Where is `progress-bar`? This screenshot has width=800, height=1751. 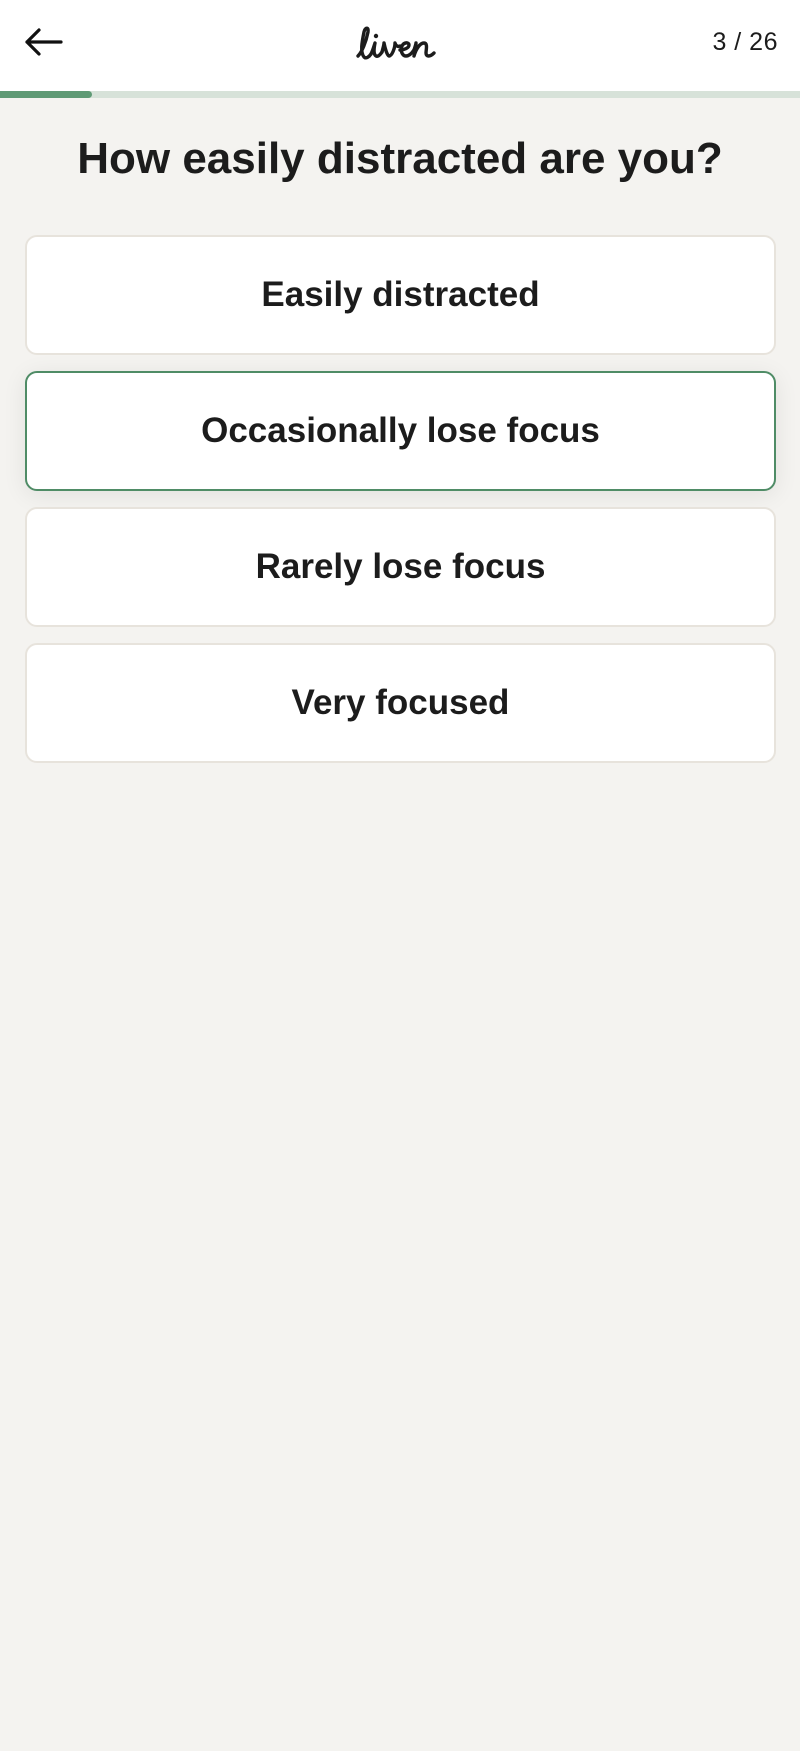 progress-bar is located at coordinates (400, 94).